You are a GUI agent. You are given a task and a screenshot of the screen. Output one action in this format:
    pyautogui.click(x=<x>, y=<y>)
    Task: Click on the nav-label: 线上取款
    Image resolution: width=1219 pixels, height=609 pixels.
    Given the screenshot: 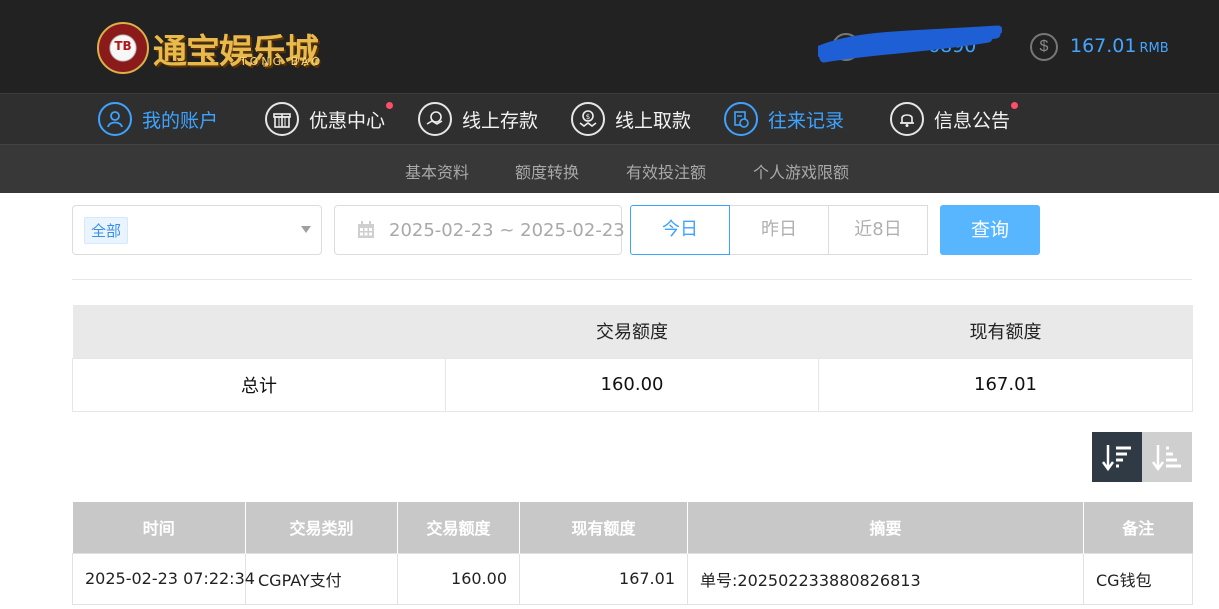 What is the action you would take?
    pyautogui.click(x=653, y=120)
    